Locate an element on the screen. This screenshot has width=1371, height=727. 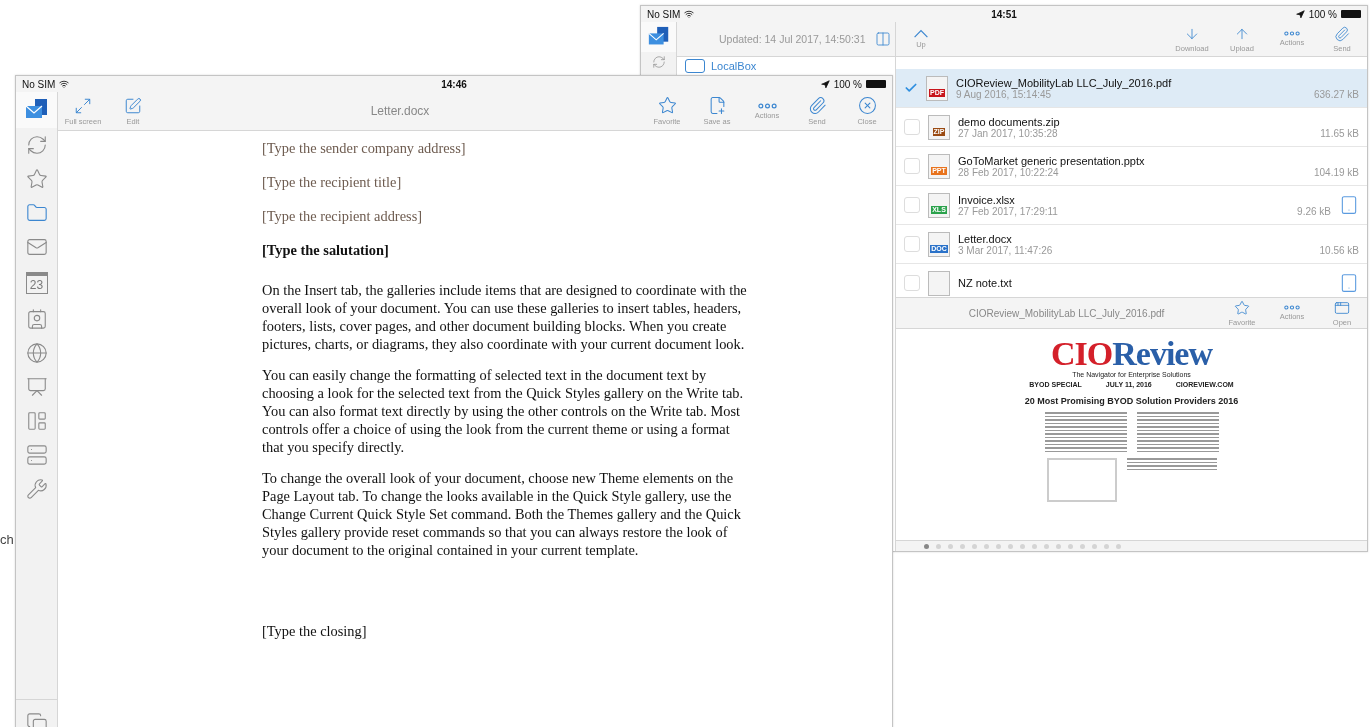
wrench-icon is located at coordinates (36, 489).